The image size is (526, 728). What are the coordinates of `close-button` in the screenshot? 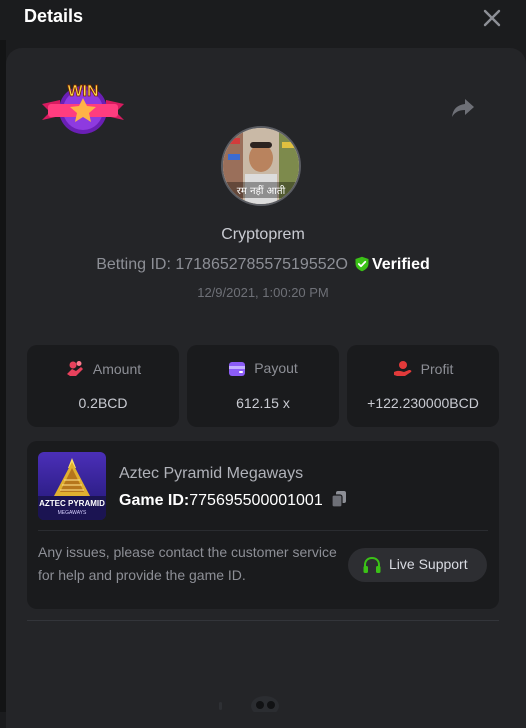 It's located at (492, 18).